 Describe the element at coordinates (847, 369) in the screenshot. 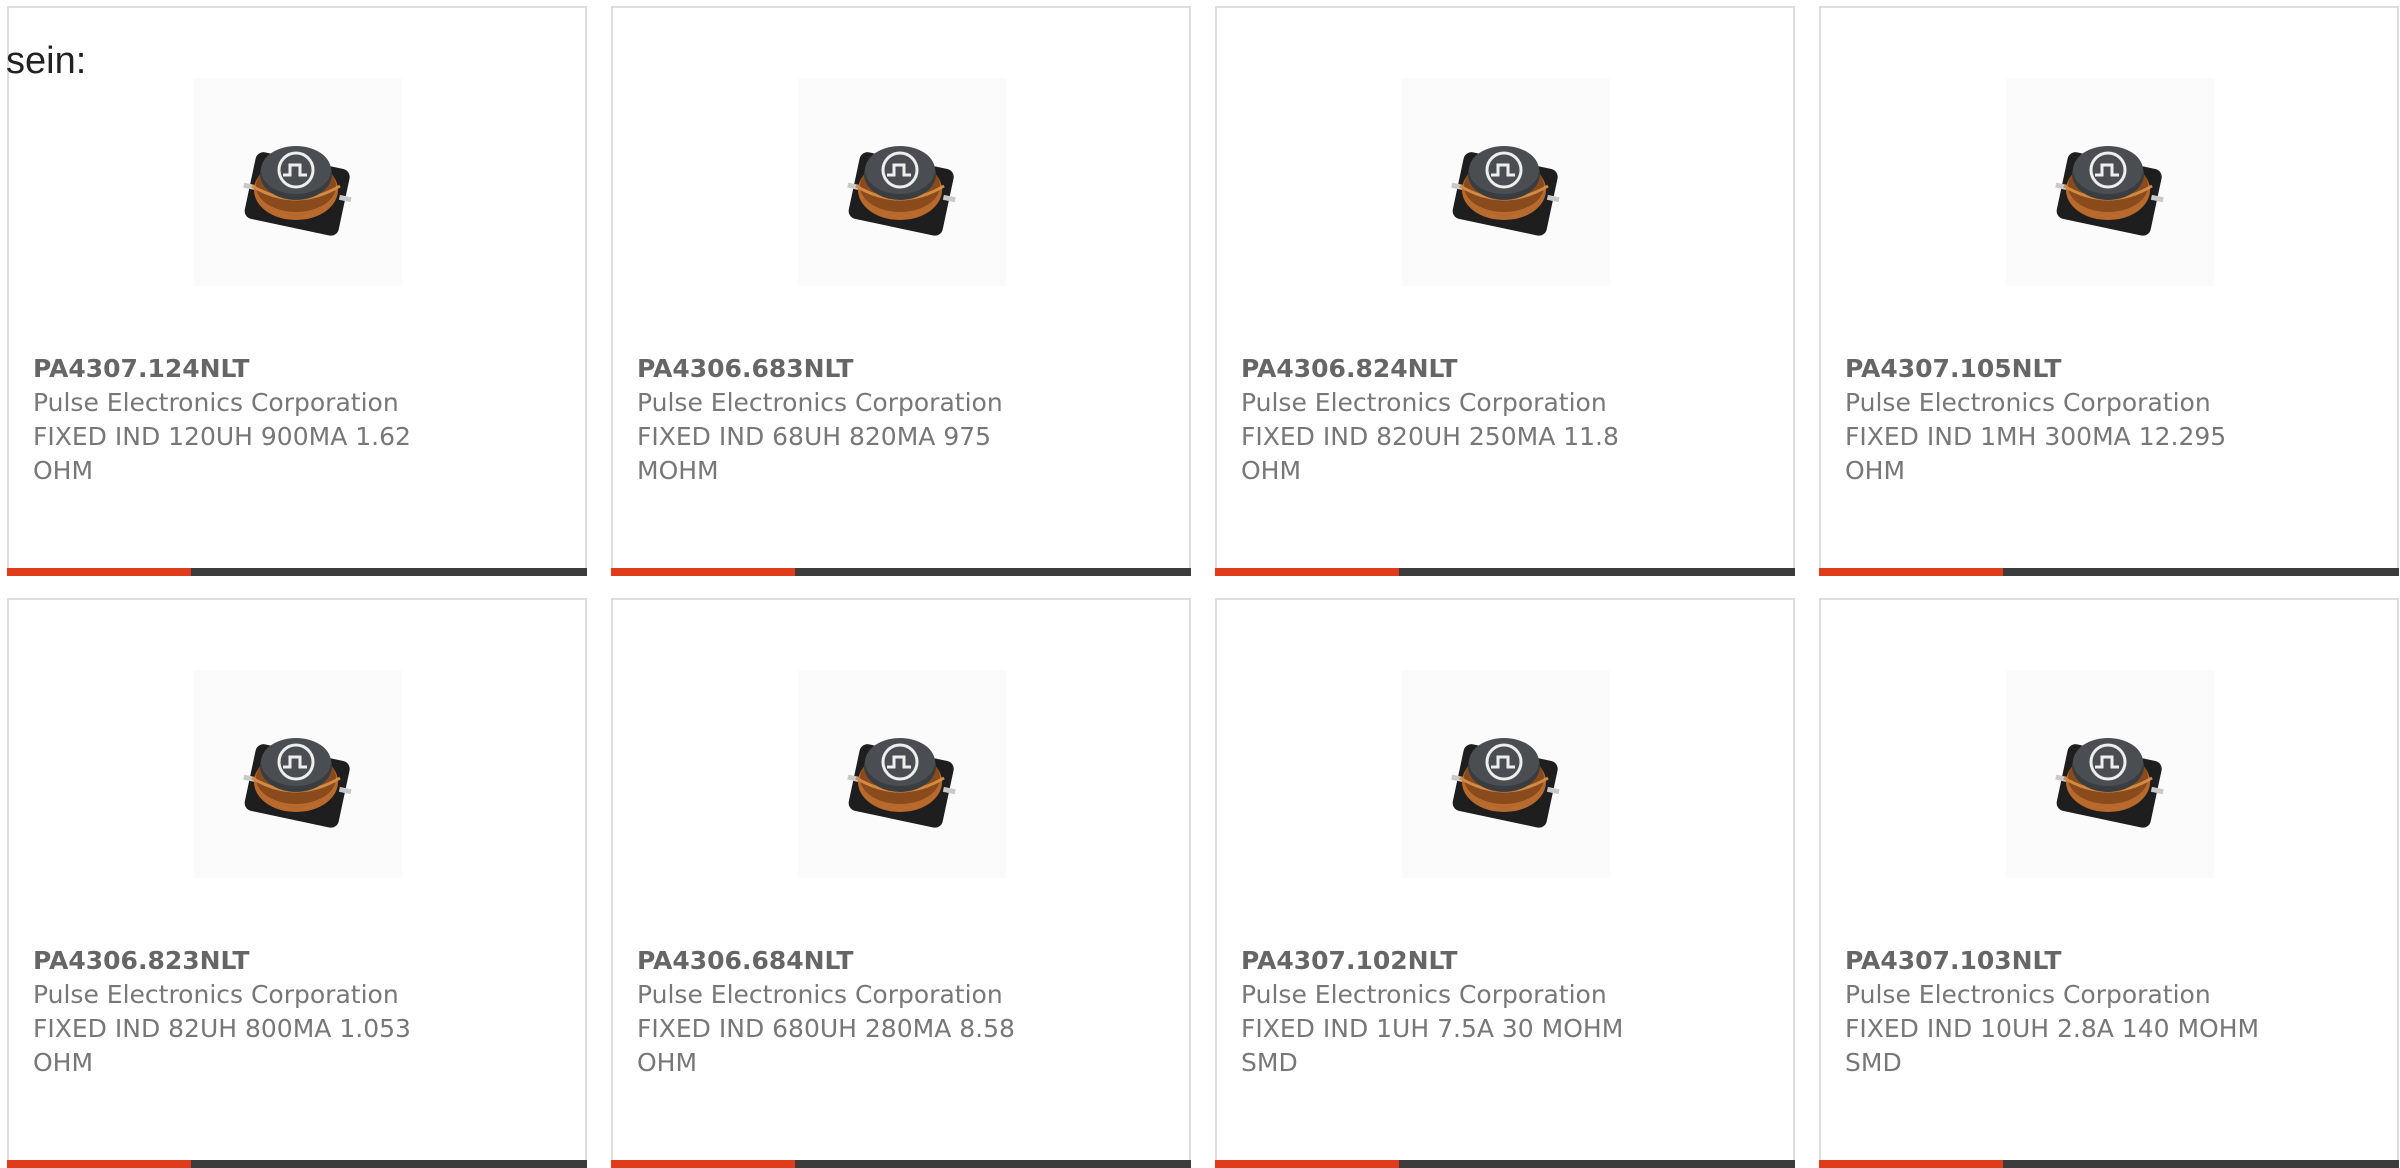

I see `part-number: PA4306.683NLT` at that location.